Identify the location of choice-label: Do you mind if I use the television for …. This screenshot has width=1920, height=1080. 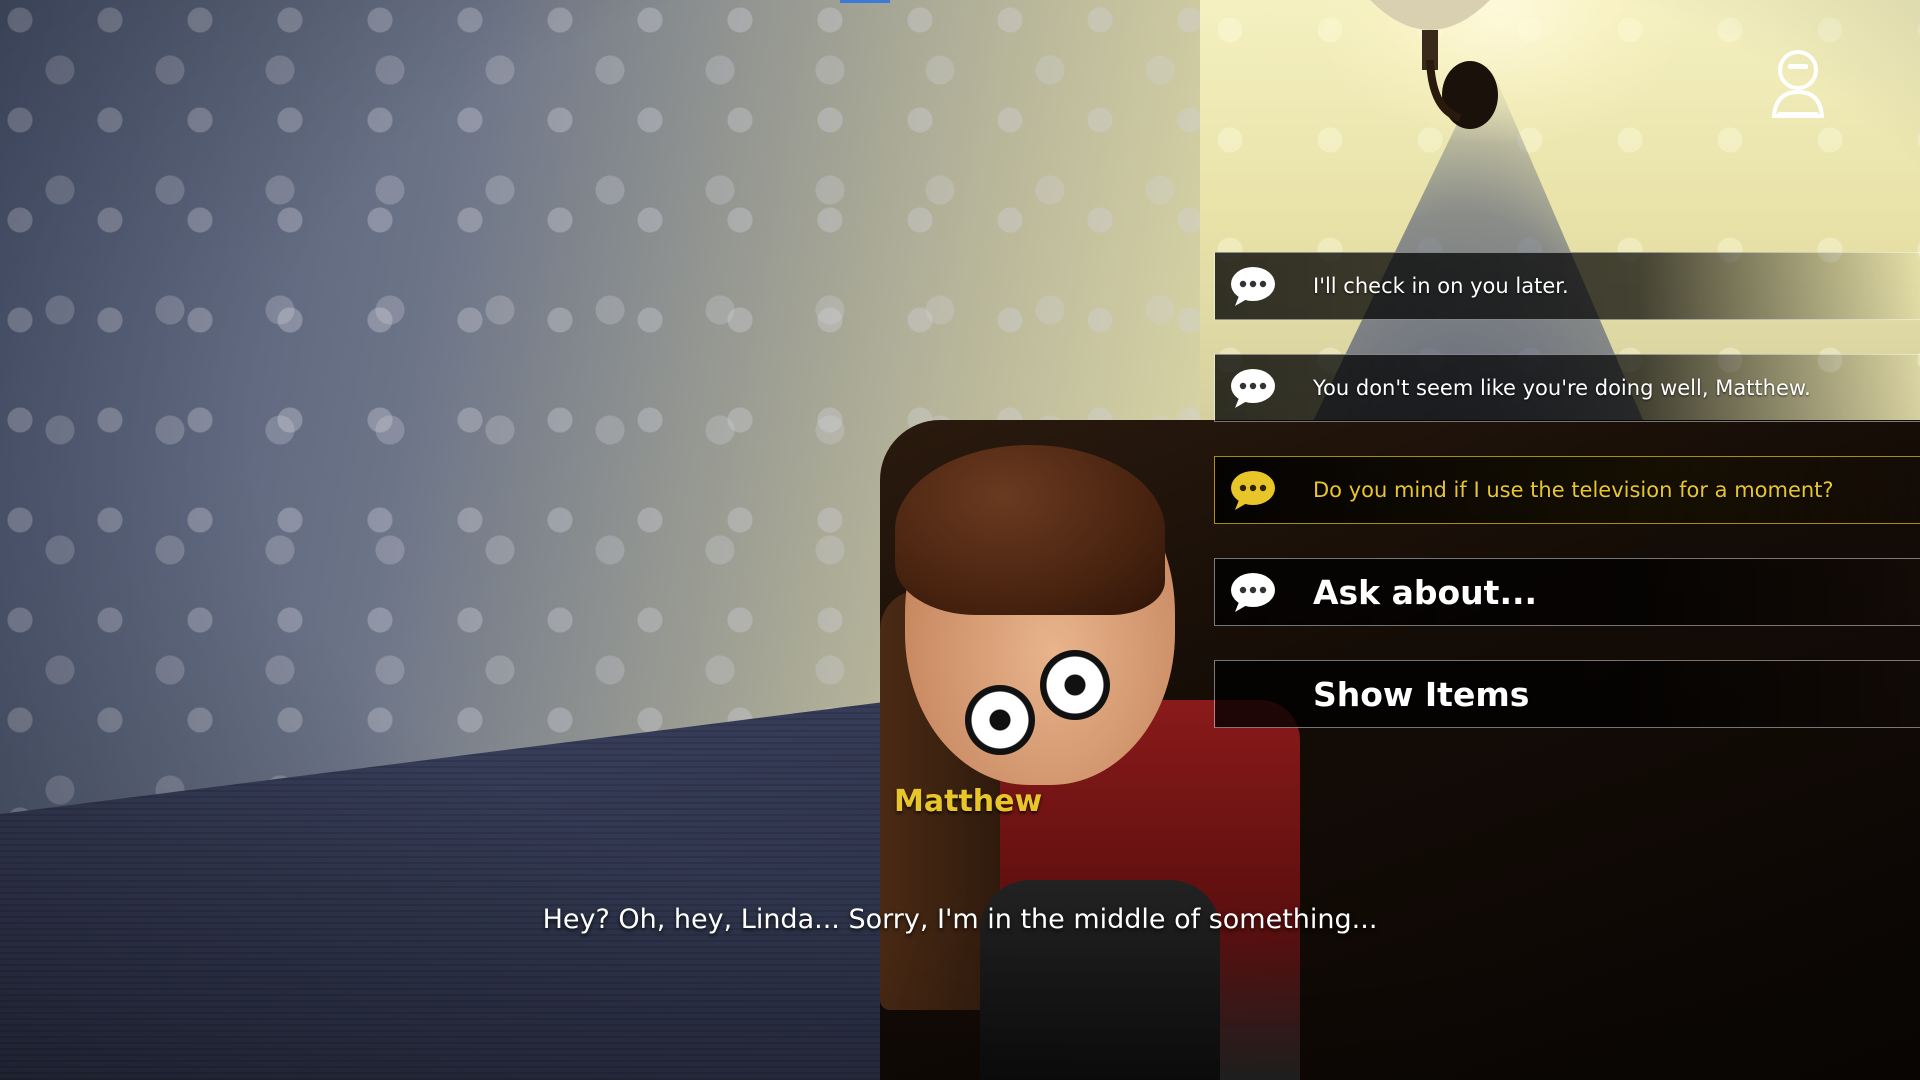
(1573, 490).